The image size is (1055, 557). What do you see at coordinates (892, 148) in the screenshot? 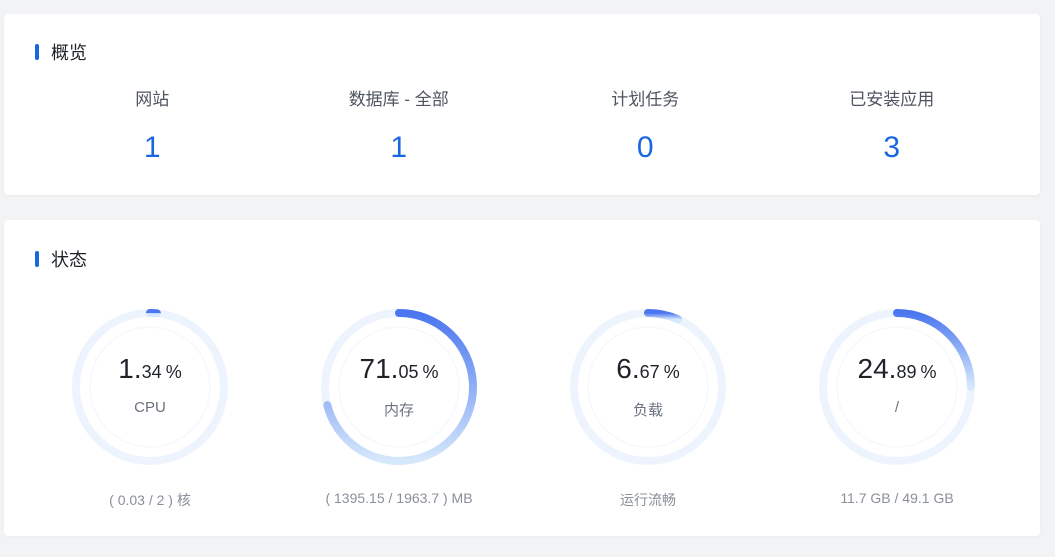
I see `stat-value: 3` at bounding box center [892, 148].